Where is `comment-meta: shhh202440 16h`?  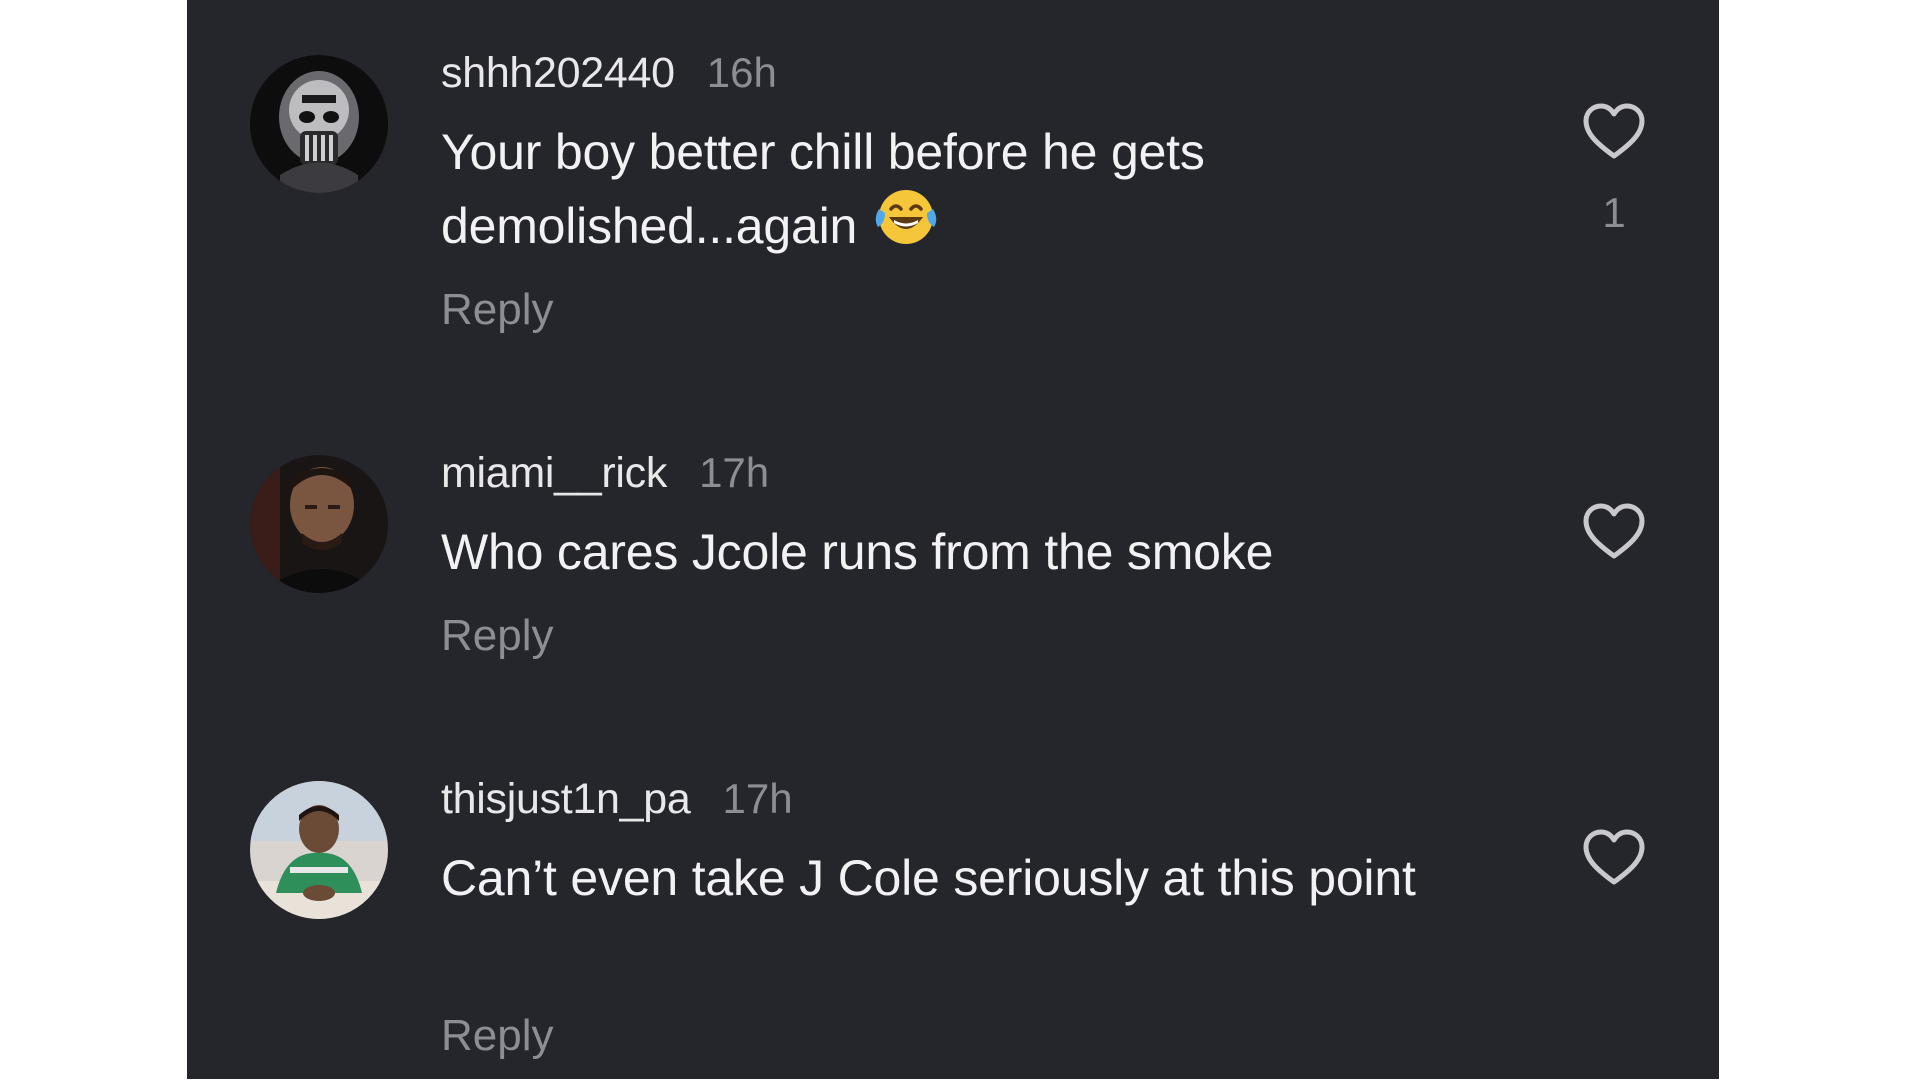
comment-meta: shhh202440 16h is located at coordinates (609, 73).